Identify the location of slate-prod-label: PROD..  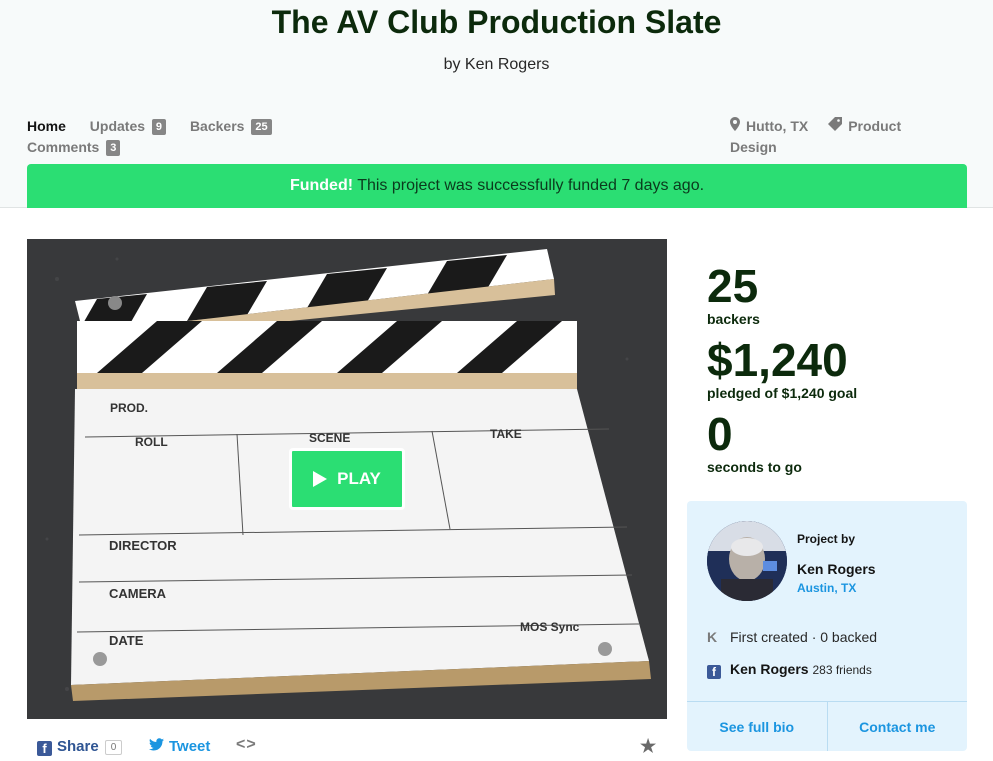
(129, 408).